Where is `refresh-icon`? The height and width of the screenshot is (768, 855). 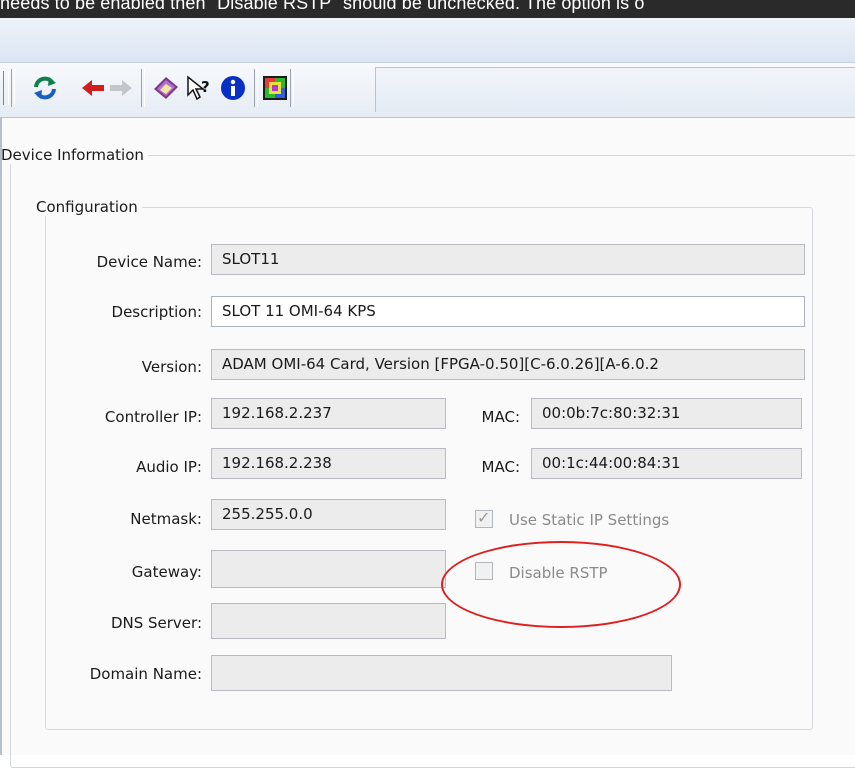
refresh-icon is located at coordinates (45, 88).